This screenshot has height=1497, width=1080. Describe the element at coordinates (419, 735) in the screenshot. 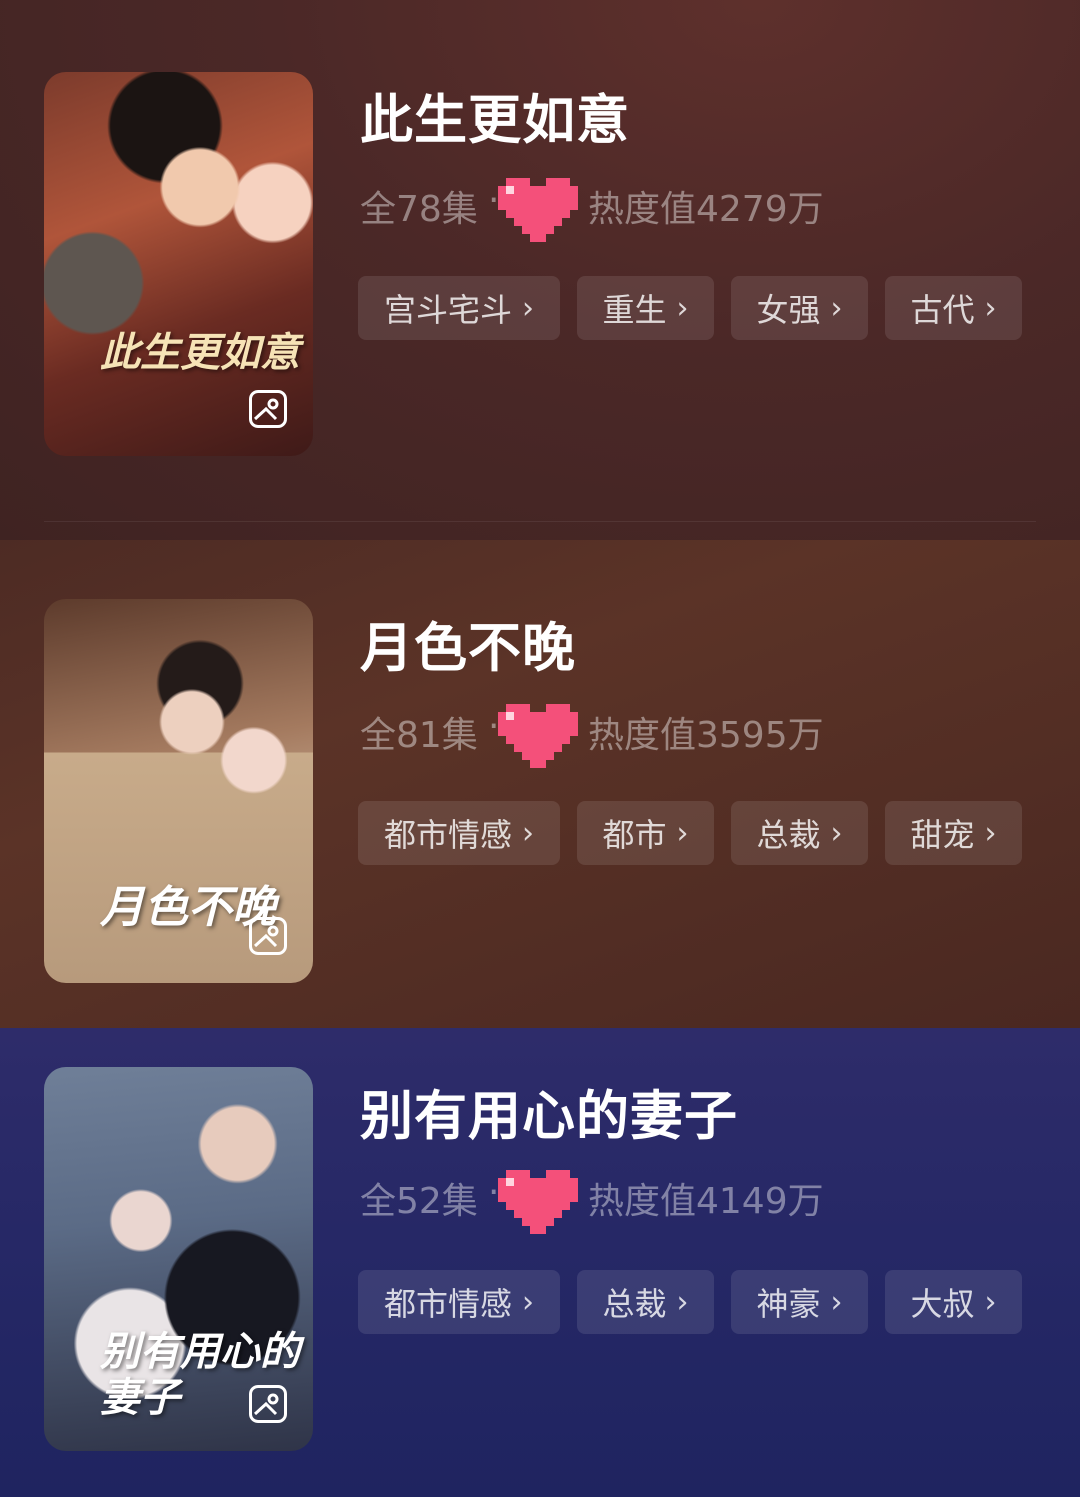

I see `episode-count: 全81集` at that location.